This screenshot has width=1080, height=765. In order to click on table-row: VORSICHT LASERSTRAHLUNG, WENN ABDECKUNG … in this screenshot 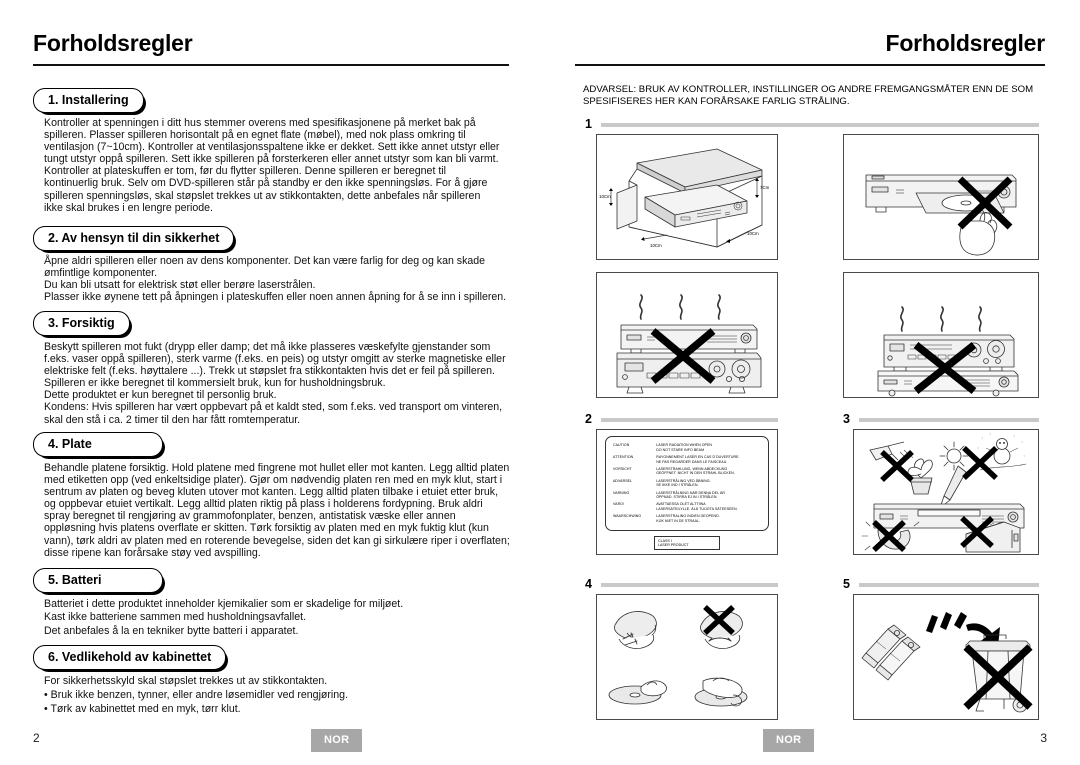, I will do `click(687, 472)`.